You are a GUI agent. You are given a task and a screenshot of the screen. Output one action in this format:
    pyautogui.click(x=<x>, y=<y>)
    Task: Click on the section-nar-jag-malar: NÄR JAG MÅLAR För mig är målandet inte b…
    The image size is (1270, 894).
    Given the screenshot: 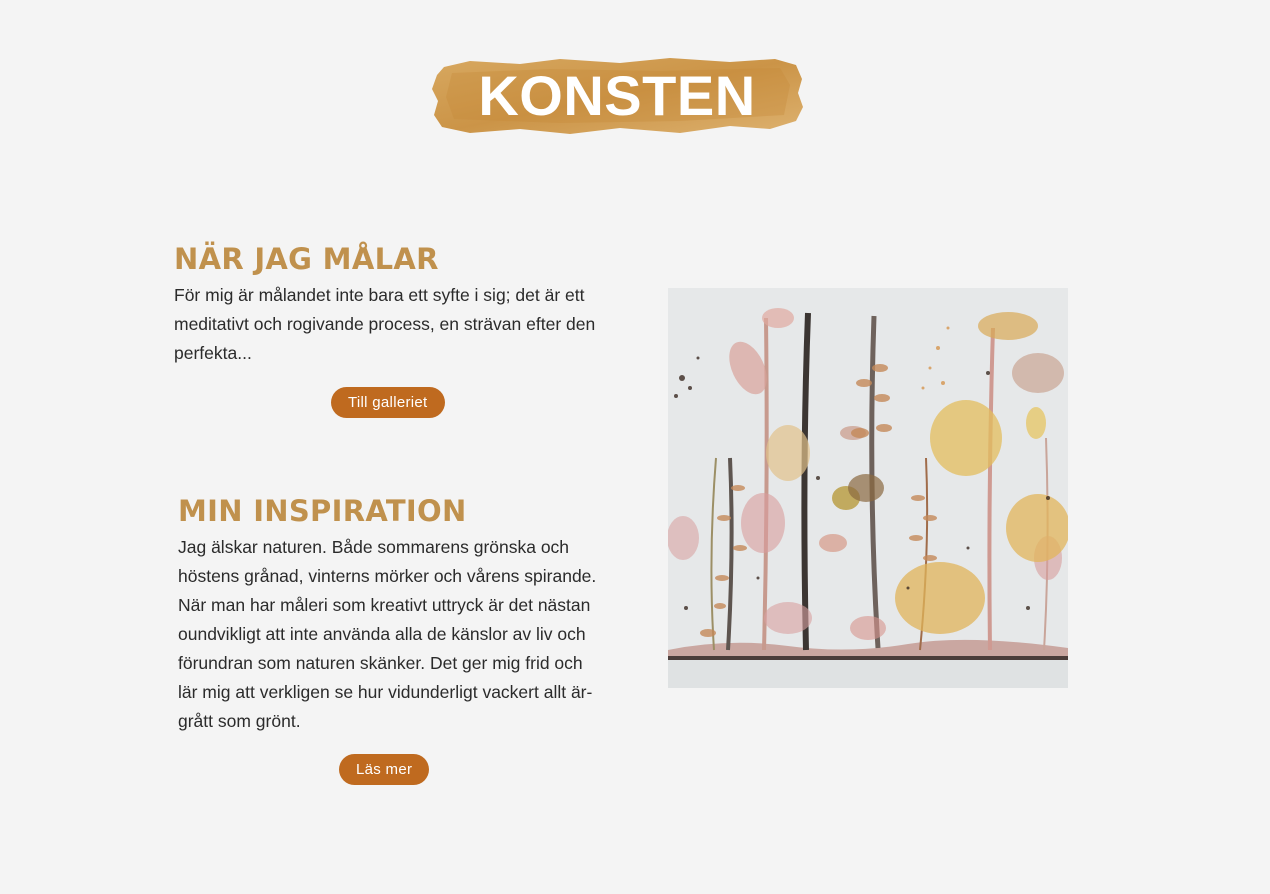 What is the action you would take?
    pyautogui.click(x=396, y=304)
    